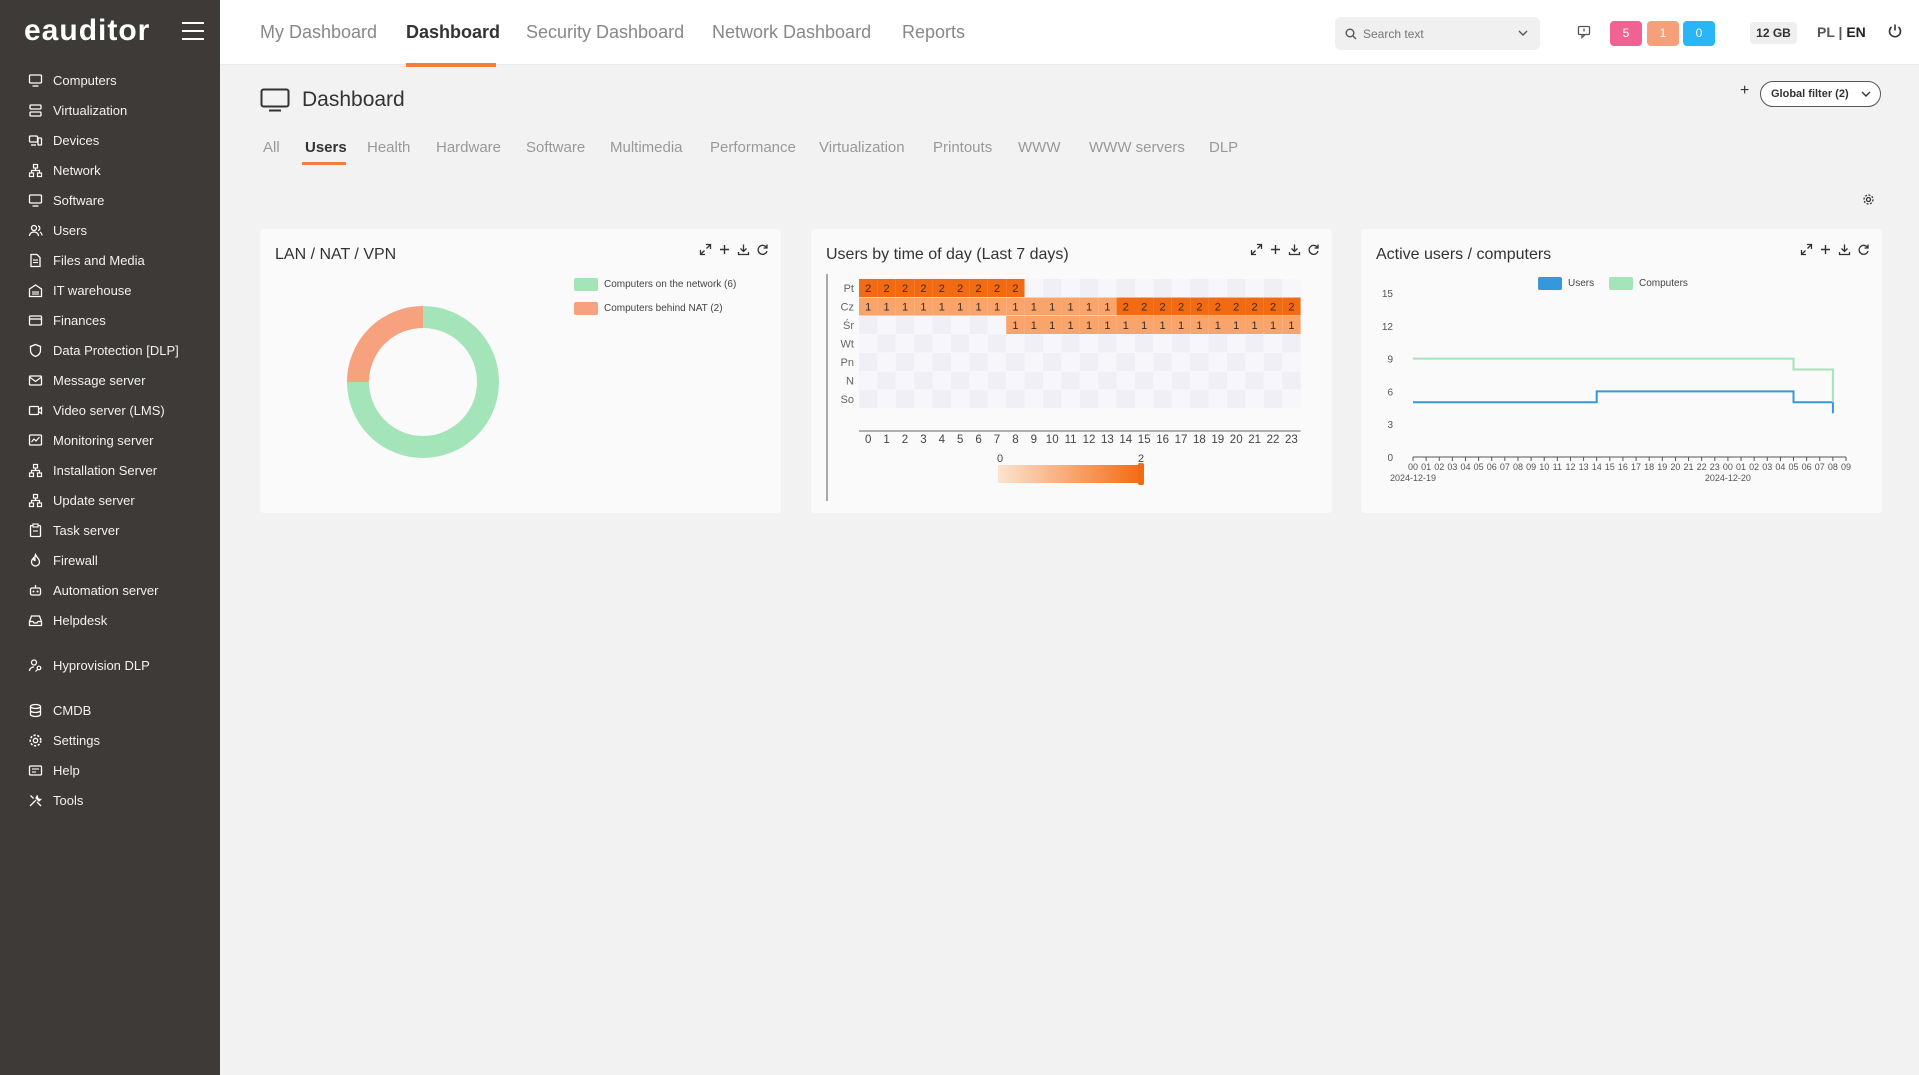 This screenshot has width=1919, height=1075. Describe the element at coordinates (555, 147) in the screenshot. I see `subtab-software: Software` at that location.